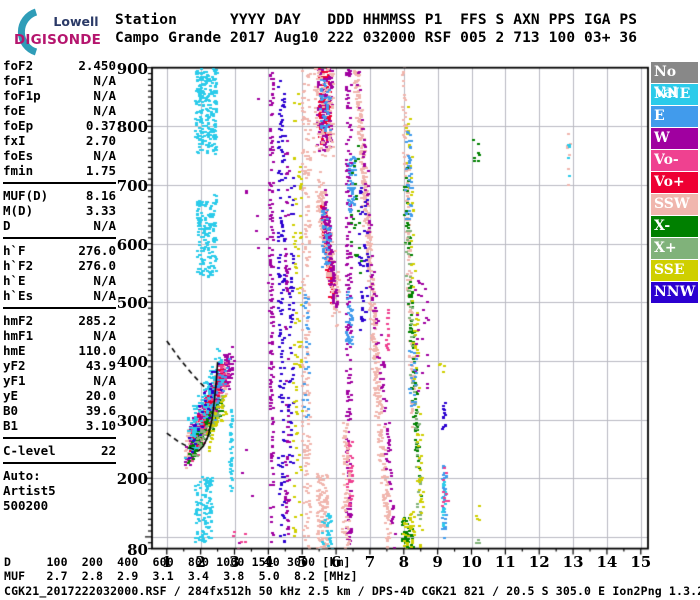  Describe the element at coordinates (59, 320) in the screenshot. I see `param-row: hmF2 285.2` at that location.